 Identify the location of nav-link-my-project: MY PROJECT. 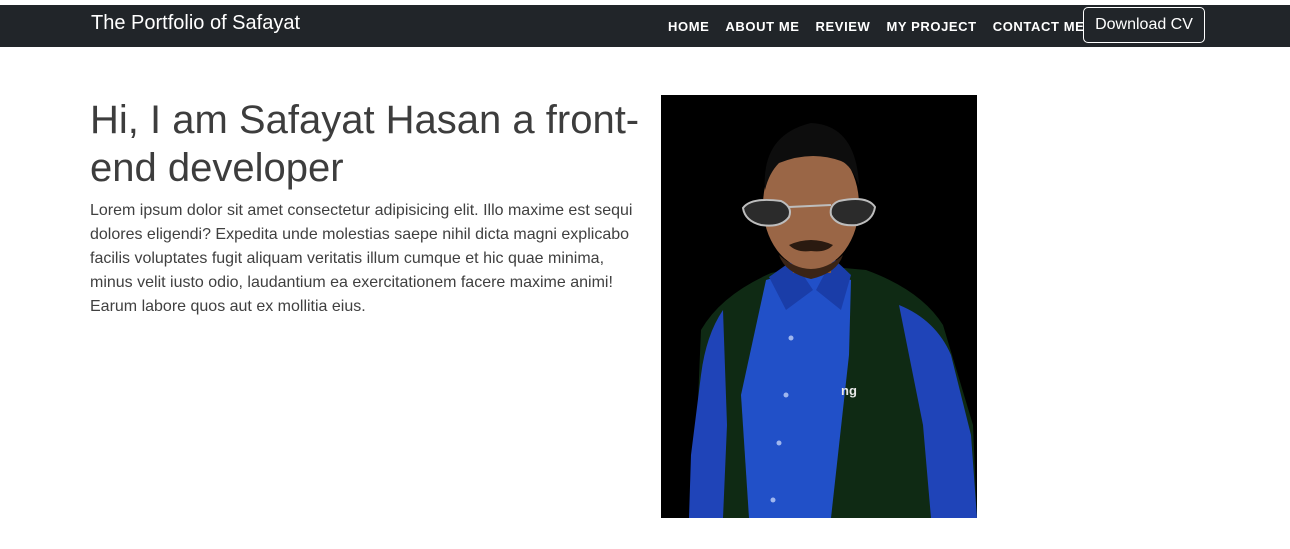
(931, 26).